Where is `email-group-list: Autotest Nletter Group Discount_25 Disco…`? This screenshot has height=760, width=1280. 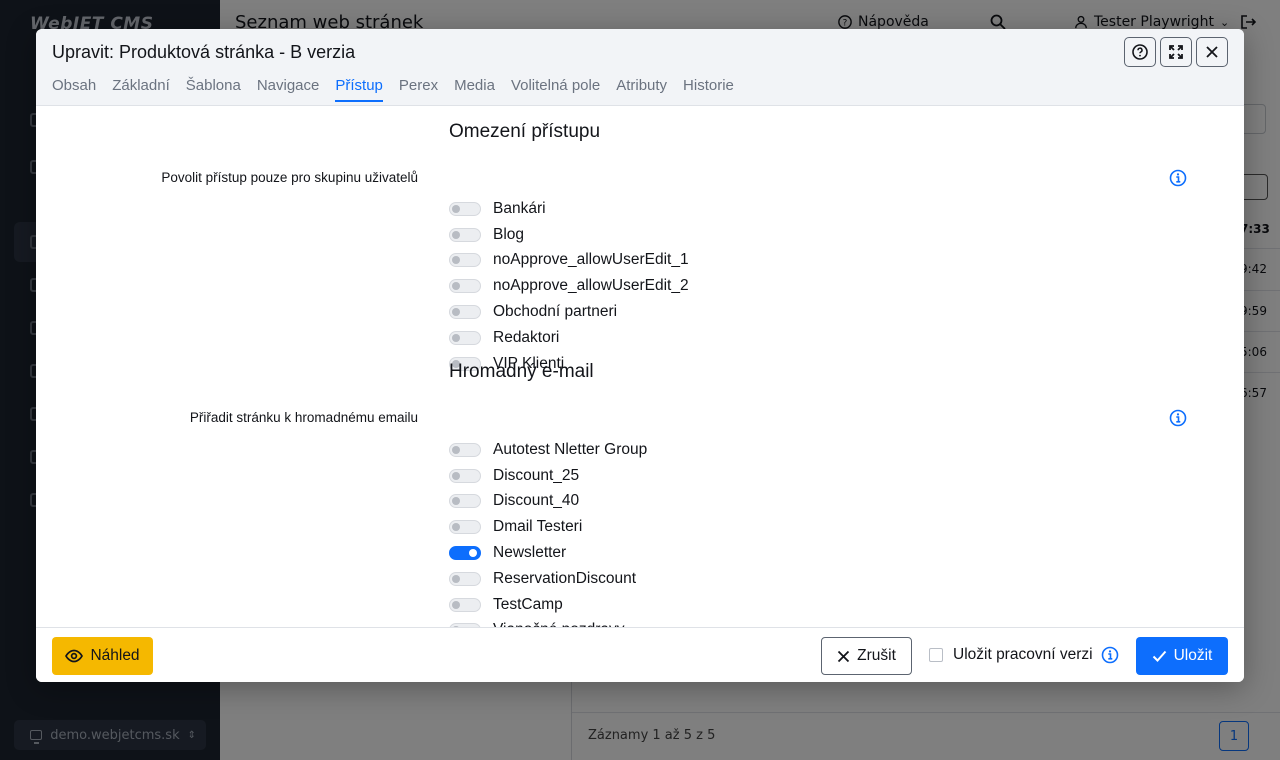 email-group-list: Autotest Nletter Group Discount_25 Disco… is located at coordinates (548, 540).